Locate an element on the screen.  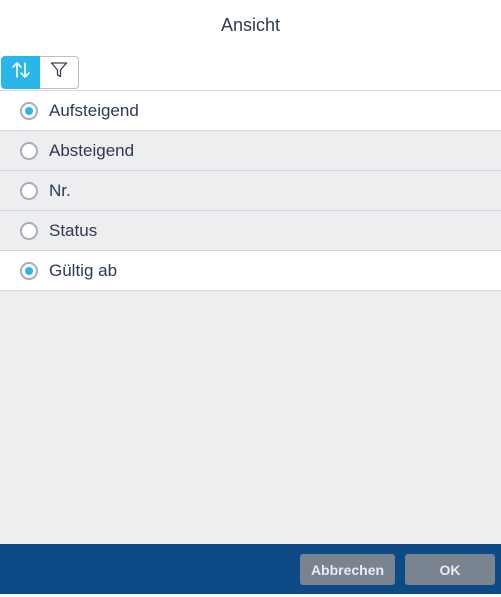
option-absteigend: Absteigend is located at coordinates (250, 151).